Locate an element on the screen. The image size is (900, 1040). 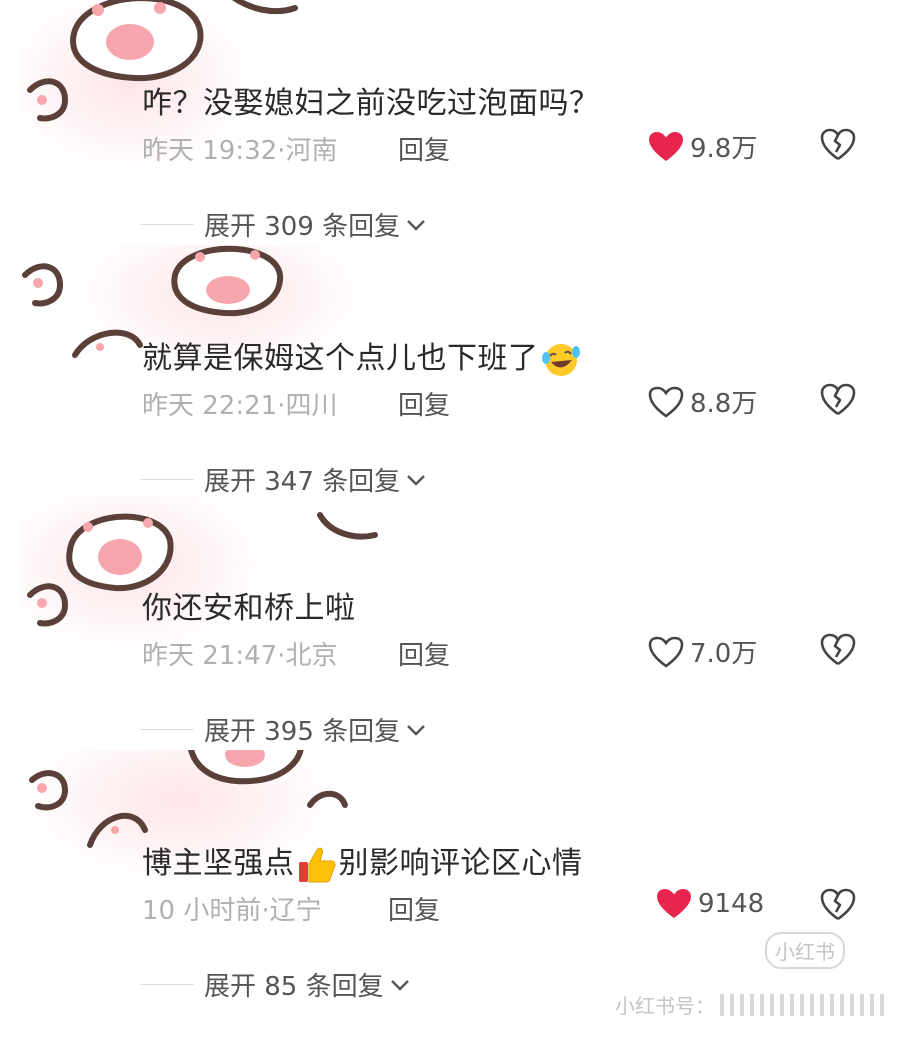
comment-meta: 10 小时前·辽宁 is located at coordinates (232, 908).